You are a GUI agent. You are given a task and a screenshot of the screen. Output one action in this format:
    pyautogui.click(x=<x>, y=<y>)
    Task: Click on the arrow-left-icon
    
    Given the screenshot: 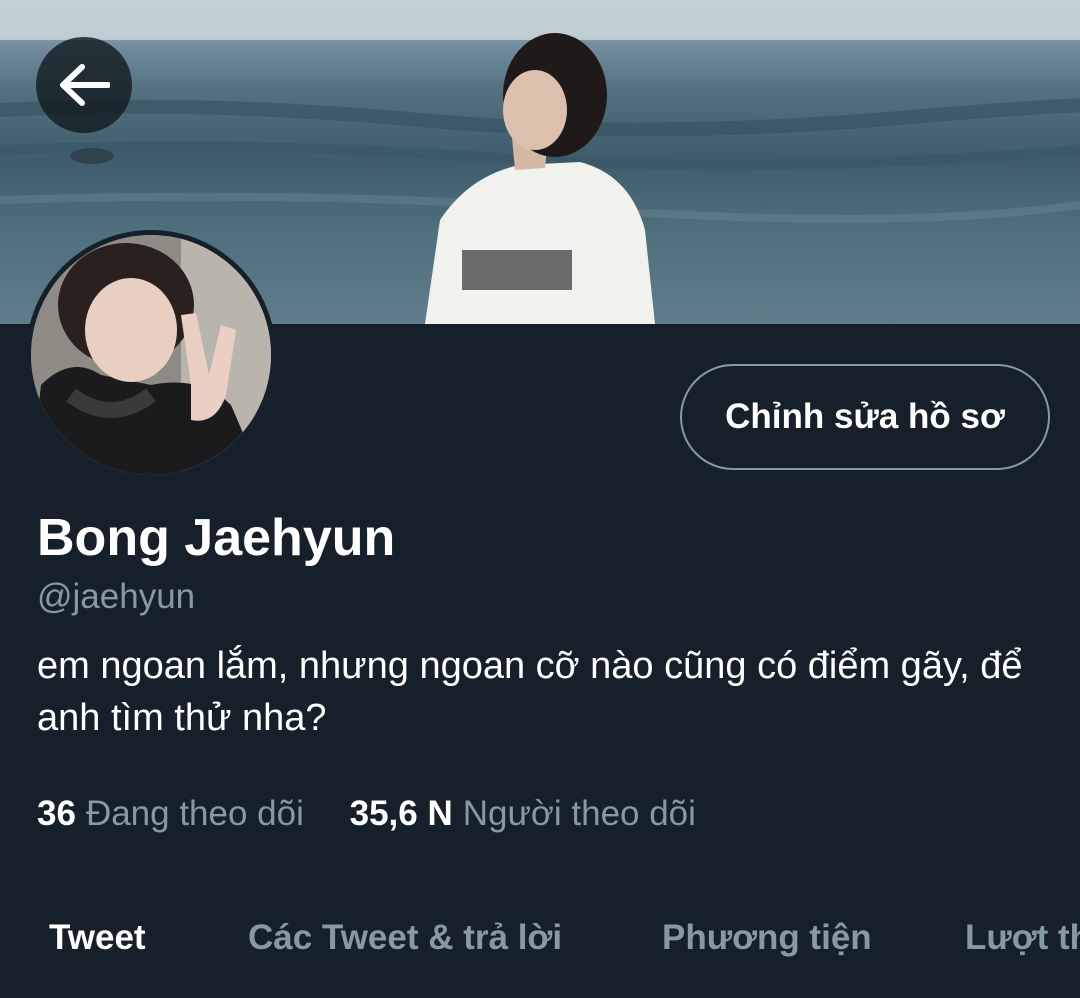 What is the action you would take?
    pyautogui.click(x=85, y=85)
    